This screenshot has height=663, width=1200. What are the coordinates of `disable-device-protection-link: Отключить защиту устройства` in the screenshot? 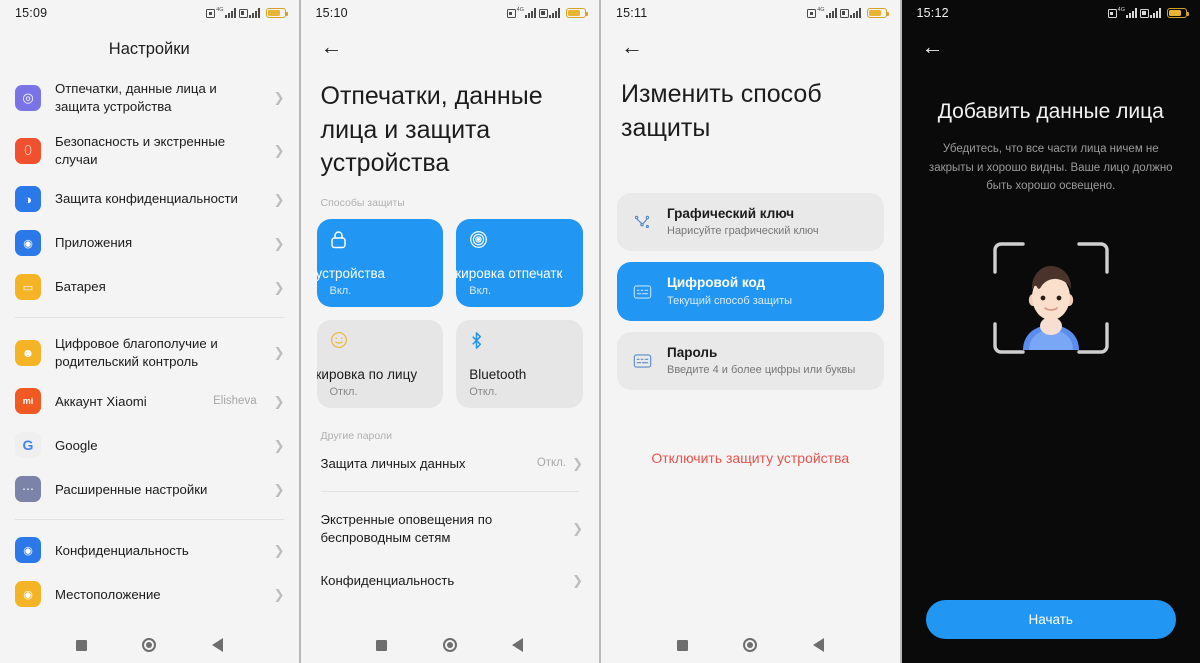 It's located at (750, 458).